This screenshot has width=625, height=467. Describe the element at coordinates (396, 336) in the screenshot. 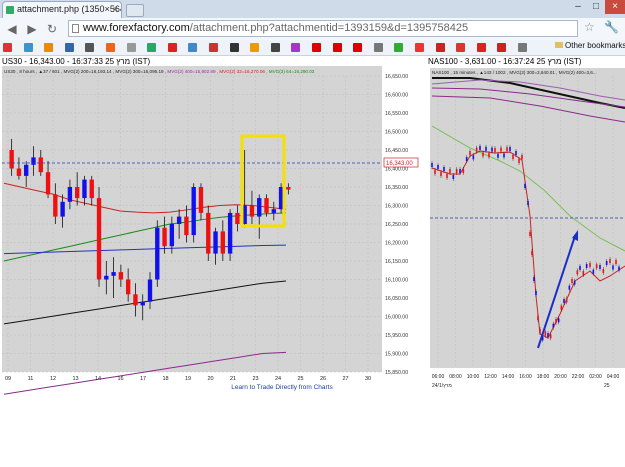

I see `y-tick-label: 15,950.00` at that location.